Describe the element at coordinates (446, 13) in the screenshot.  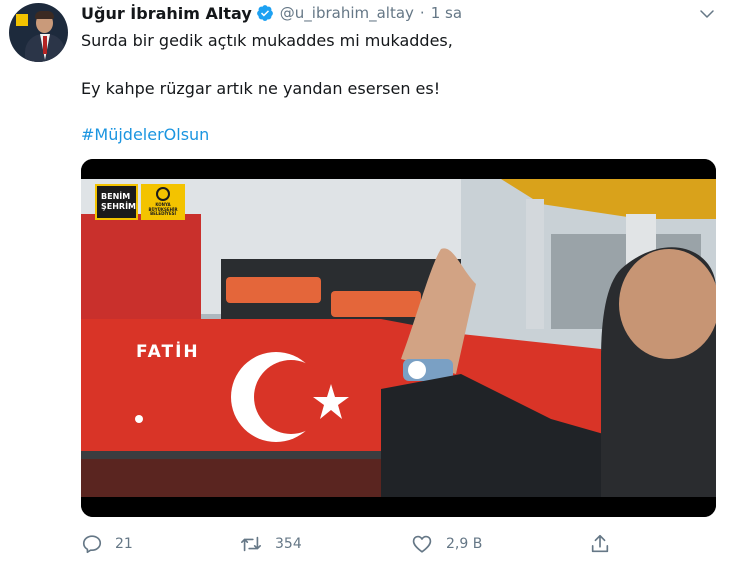
I see `tweet-timestamp: 1 sa` at that location.